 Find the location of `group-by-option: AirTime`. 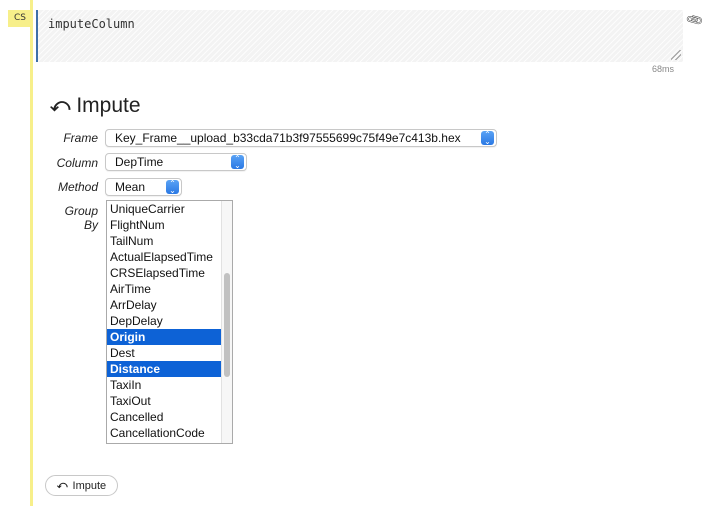

group-by-option: AirTime is located at coordinates (164, 289).